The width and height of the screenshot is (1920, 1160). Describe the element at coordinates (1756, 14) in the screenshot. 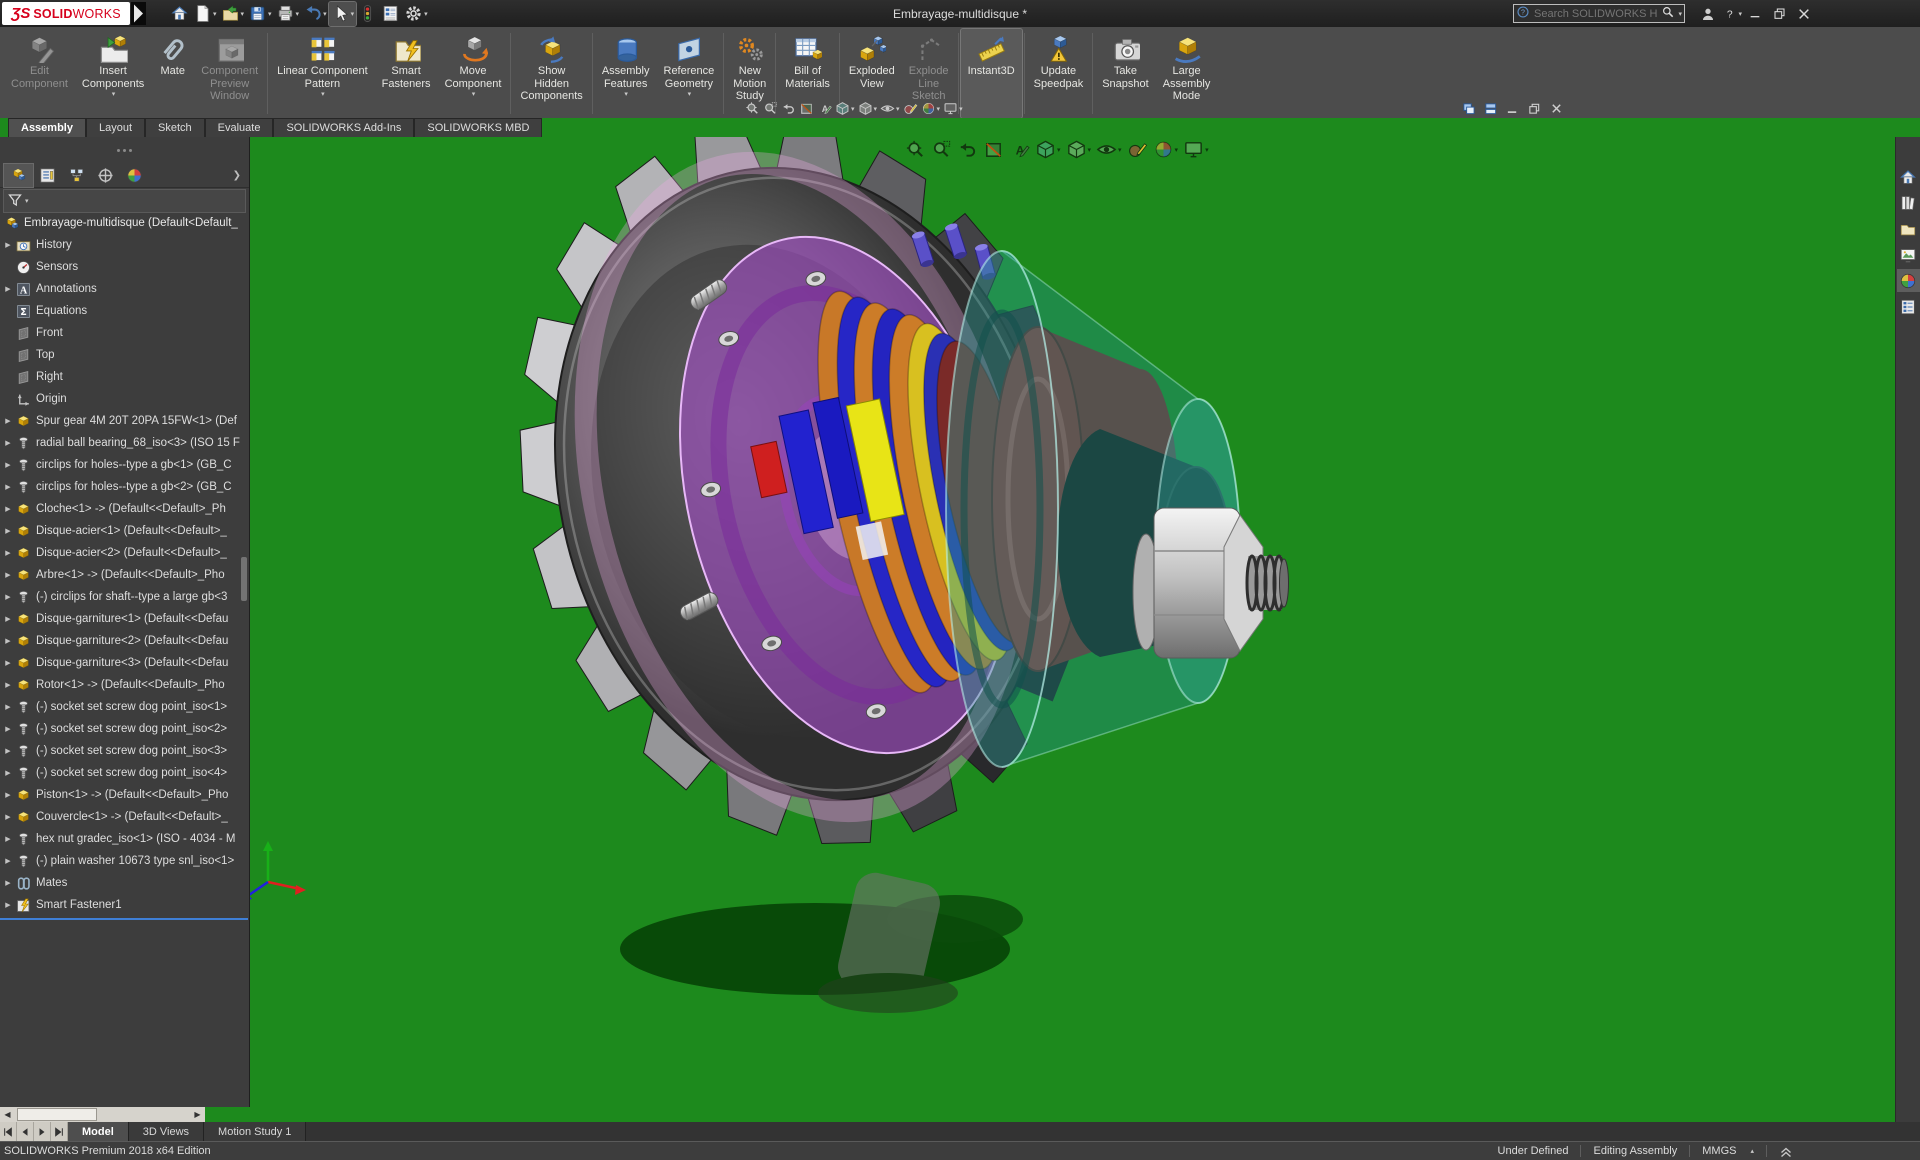

I see `minimize-button` at that location.